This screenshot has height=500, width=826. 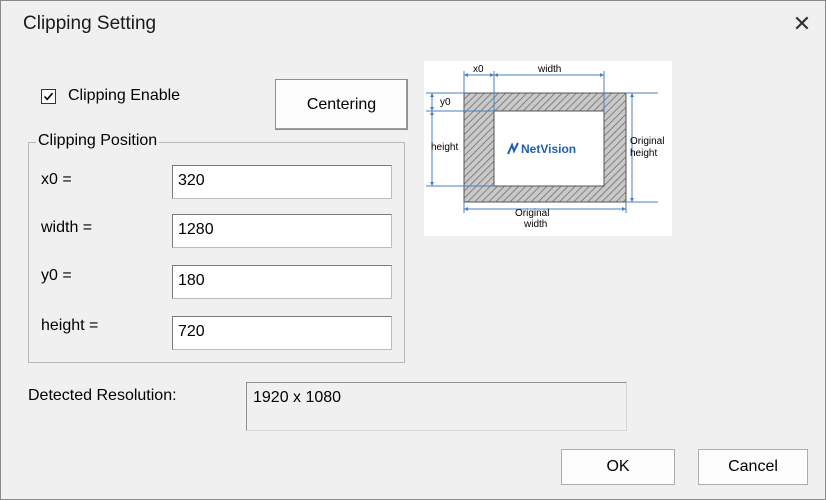 I want to click on dim-label-height: height, so click(x=444, y=147).